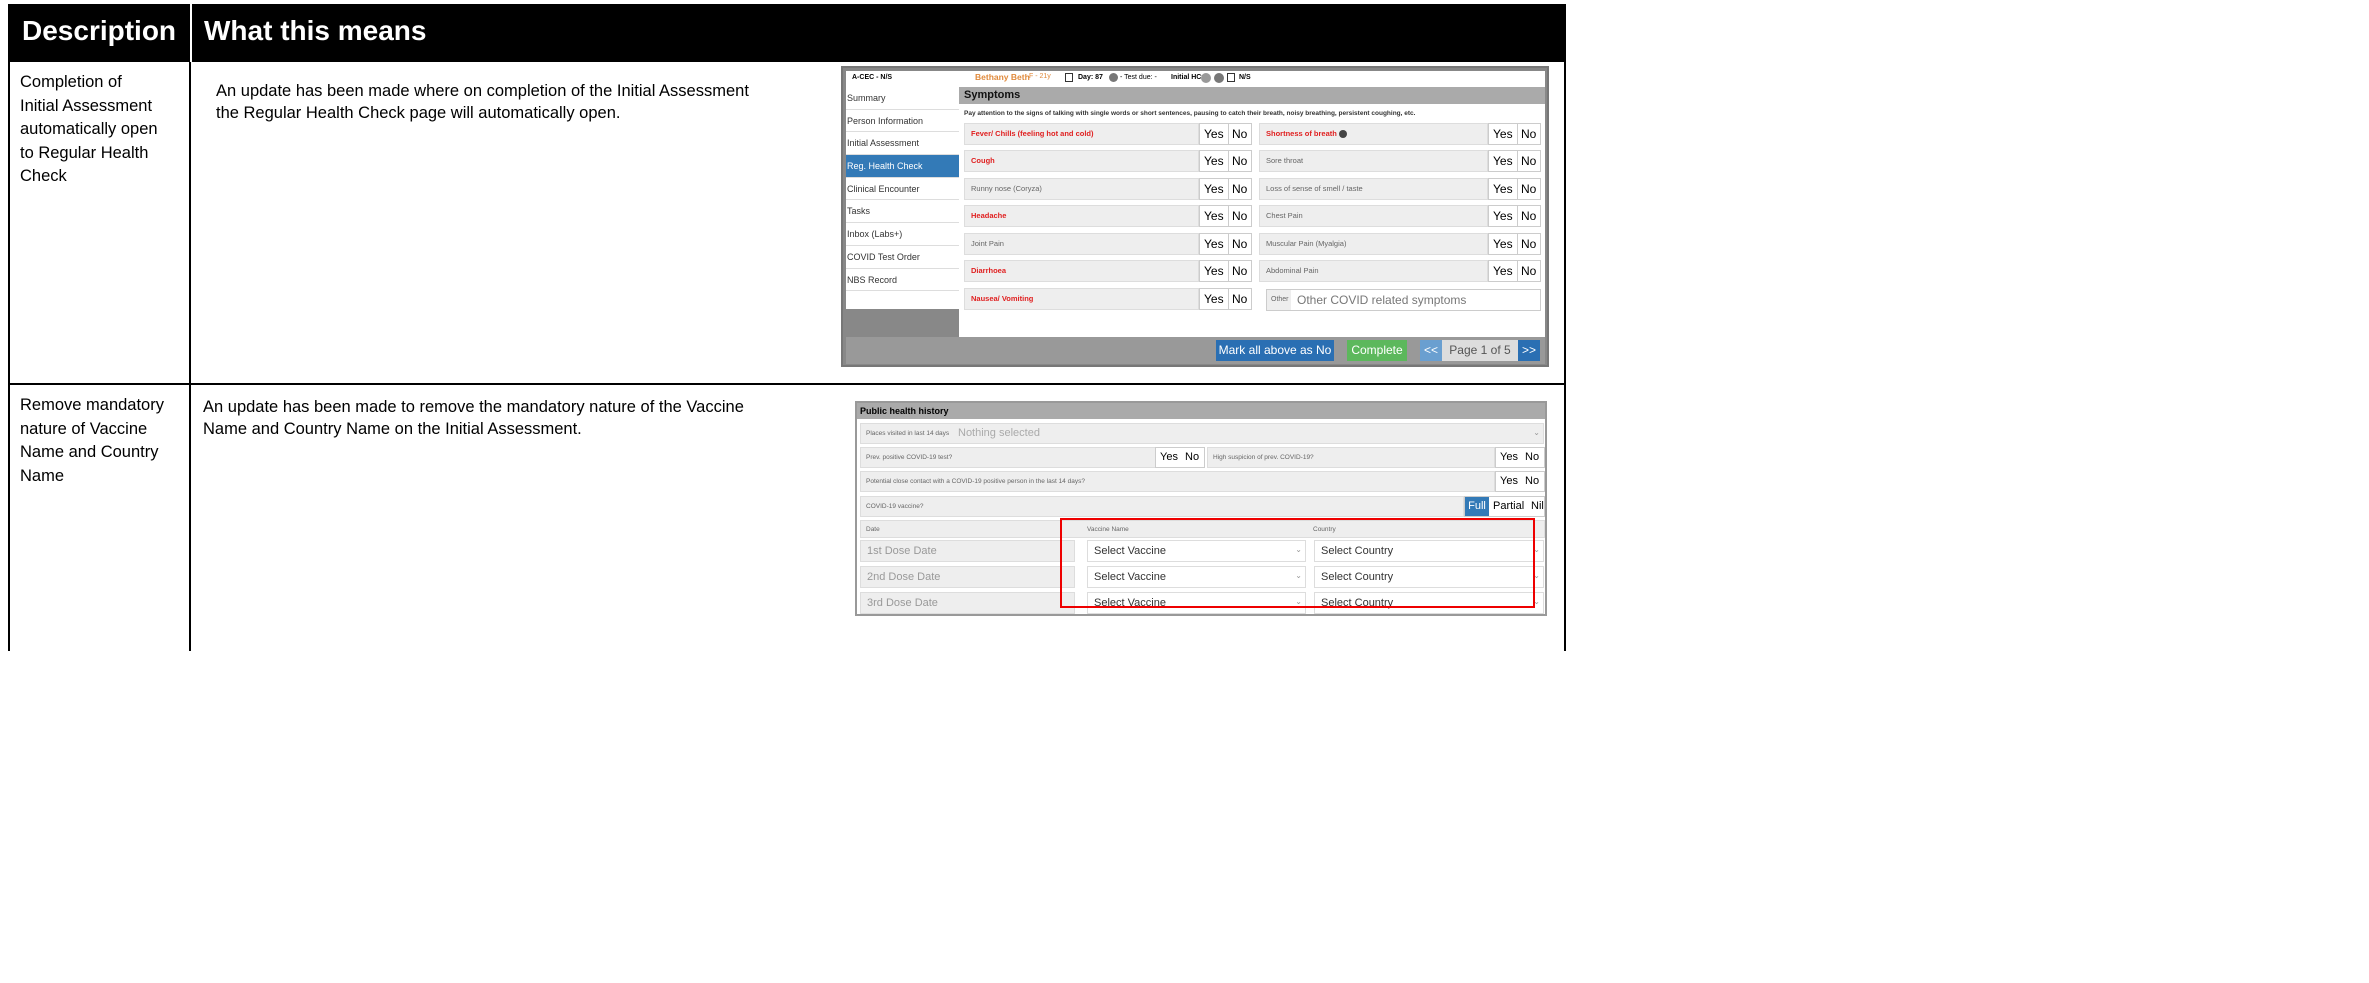  Describe the element at coordinates (1477, 506) in the screenshot. I see `vax-full-option: Full` at that location.